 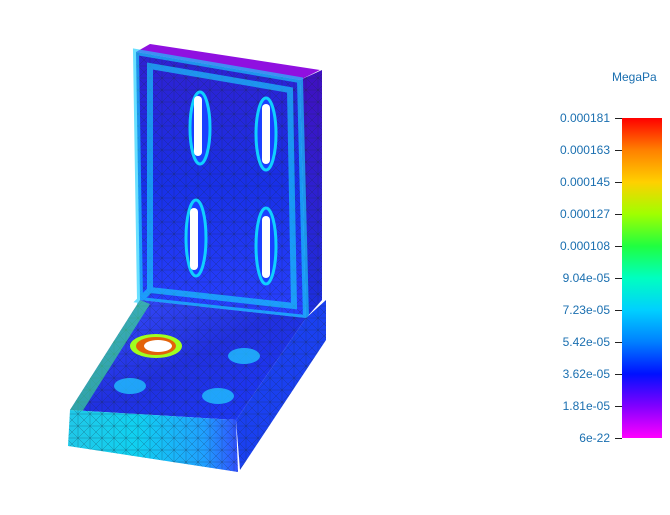 What do you see at coordinates (584, 246) in the screenshot?
I see `legend-tick-label: 0.000108` at bounding box center [584, 246].